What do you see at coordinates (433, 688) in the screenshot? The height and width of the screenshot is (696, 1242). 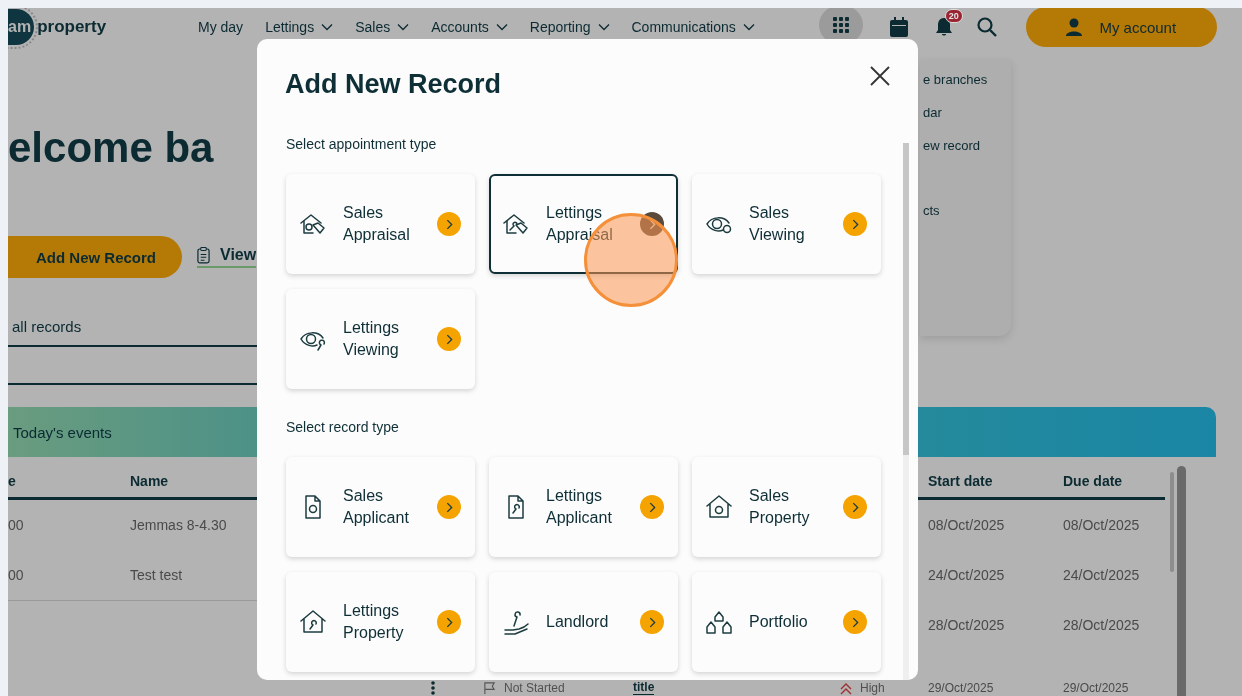 I see `more-options-icon` at bounding box center [433, 688].